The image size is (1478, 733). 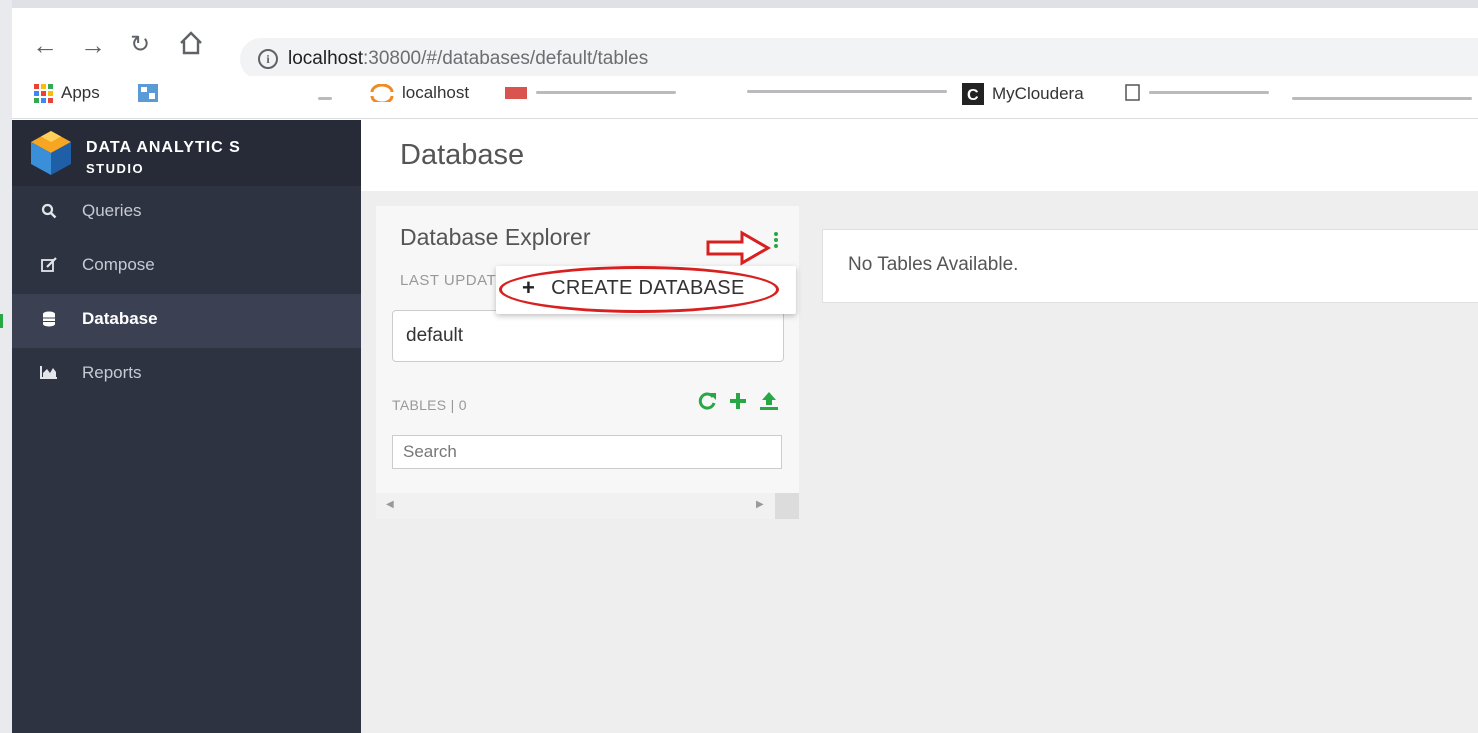 I want to click on scroll-right-icon: ▶, so click(x=760, y=504).